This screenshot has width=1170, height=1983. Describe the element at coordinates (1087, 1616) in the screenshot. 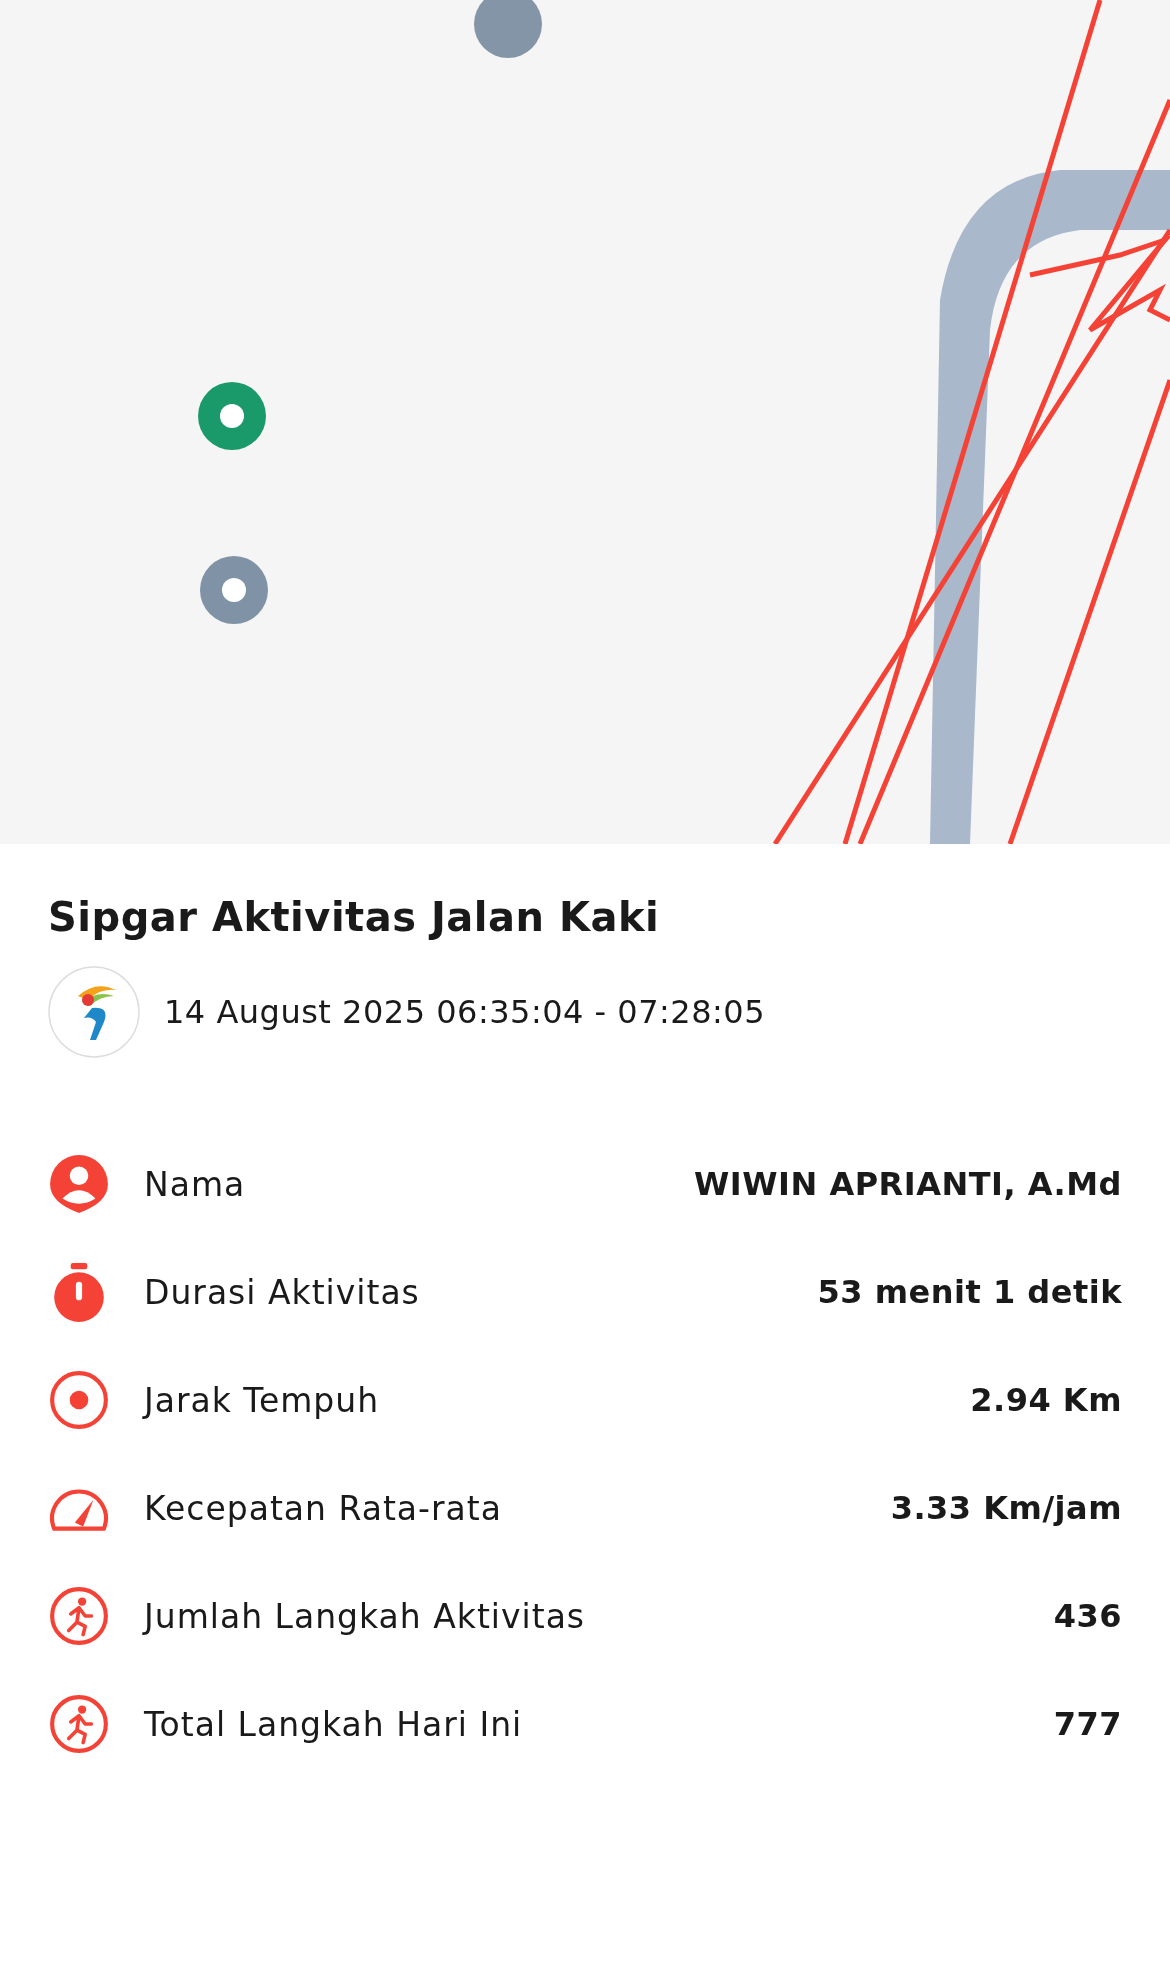

I see `stat-value: 436` at that location.